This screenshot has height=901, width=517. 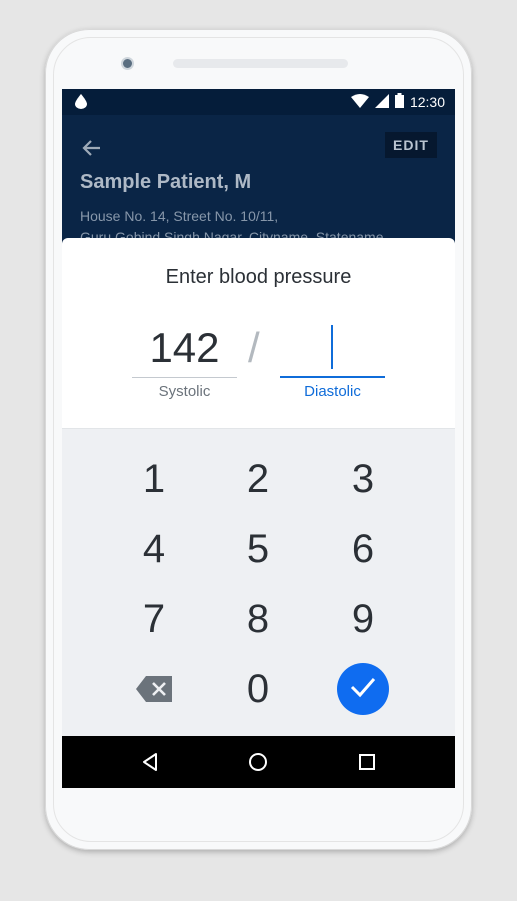 I want to click on wifi-icon, so click(x=359, y=102).